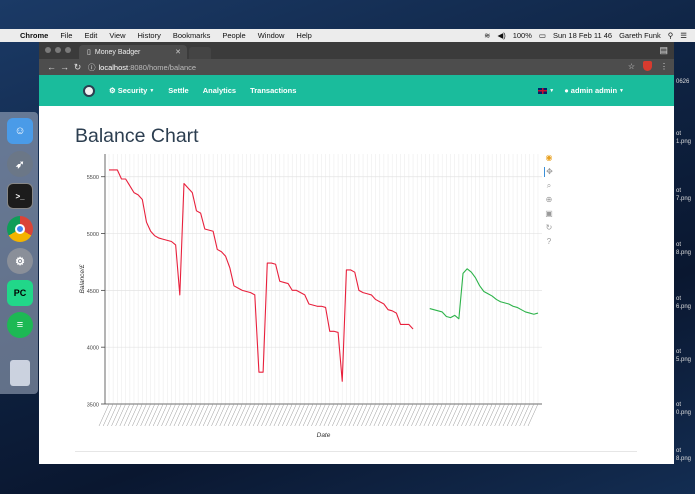 This screenshot has width=695, height=494. I want to click on user-menu: ● admin admin ▼, so click(594, 90).